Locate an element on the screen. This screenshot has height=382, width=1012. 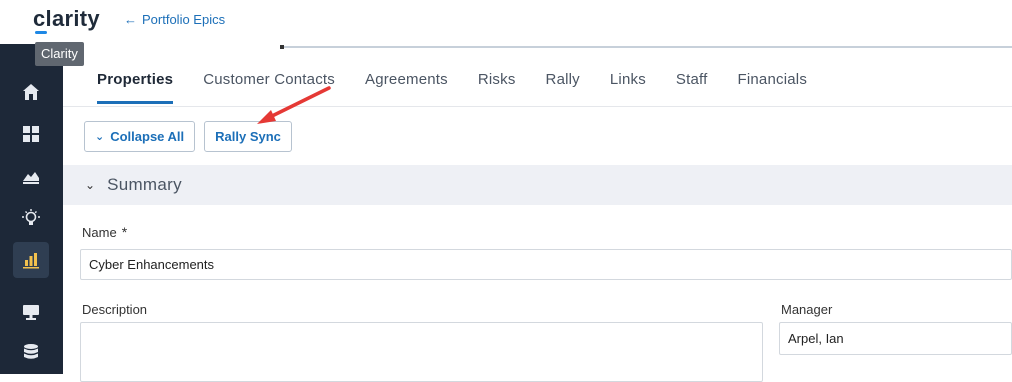
manager-field: Arpel, Ian is located at coordinates (895, 338).